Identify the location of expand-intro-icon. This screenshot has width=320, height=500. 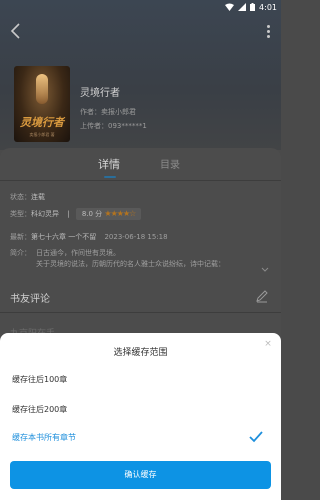
(265, 270).